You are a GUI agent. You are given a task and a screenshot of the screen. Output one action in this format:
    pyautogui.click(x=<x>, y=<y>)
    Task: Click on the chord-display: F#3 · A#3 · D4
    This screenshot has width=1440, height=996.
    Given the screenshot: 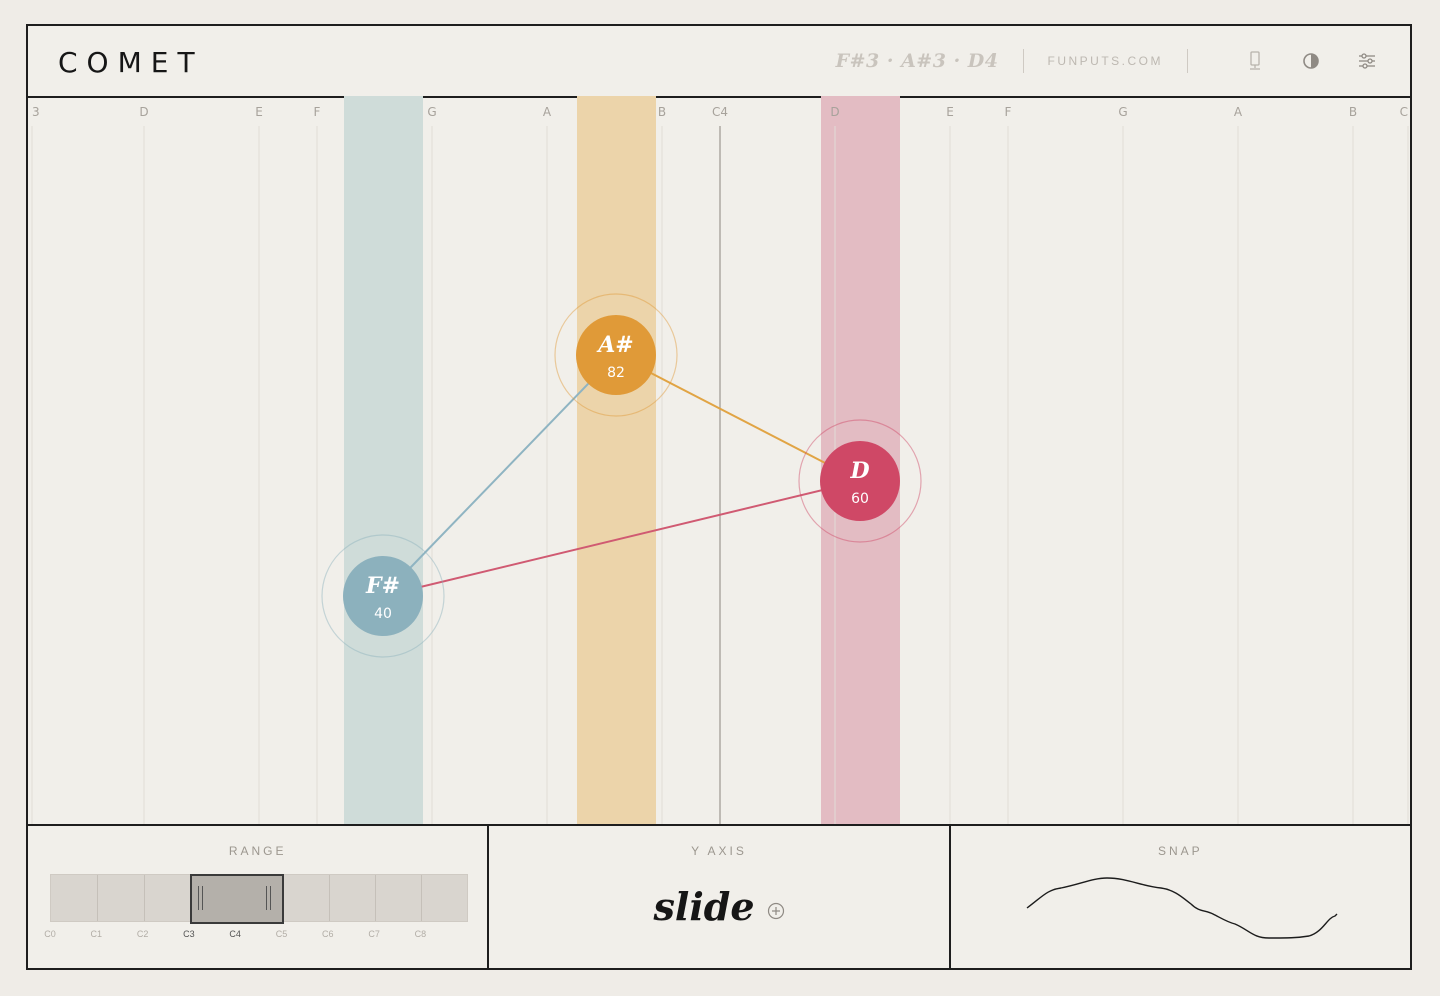 What is the action you would take?
    pyautogui.click(x=917, y=61)
    